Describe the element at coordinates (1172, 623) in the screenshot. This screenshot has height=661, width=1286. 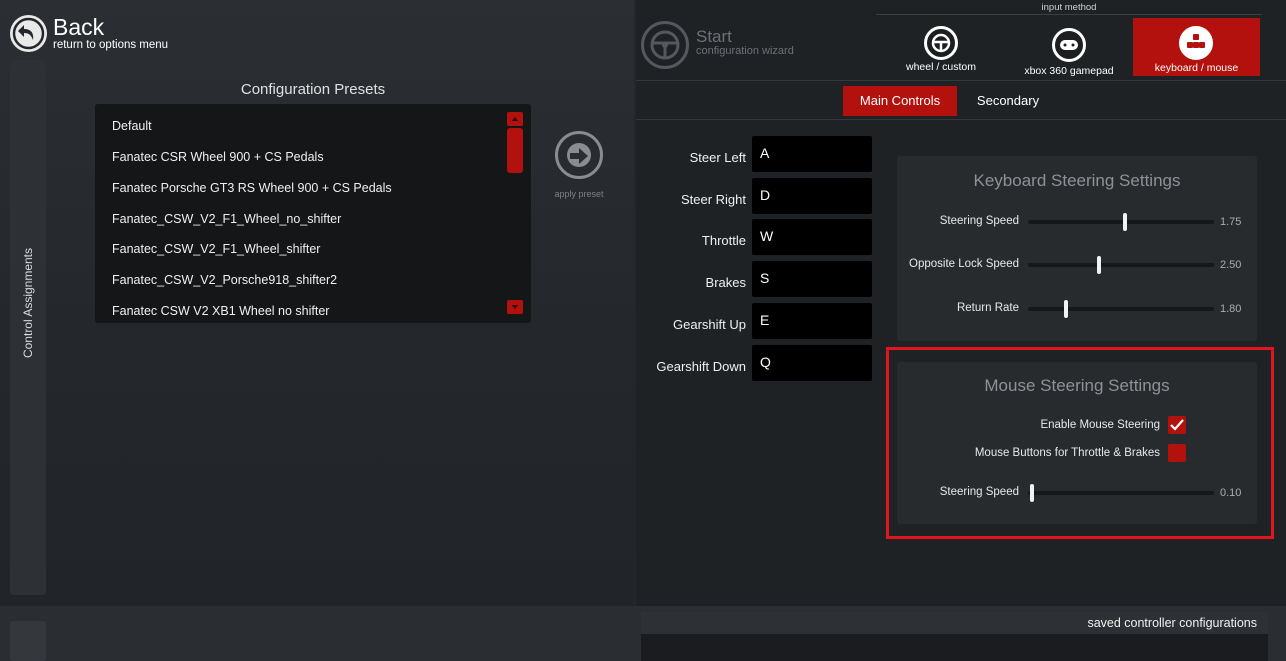
I see `saved-configurations-label: saved controller configurations` at that location.